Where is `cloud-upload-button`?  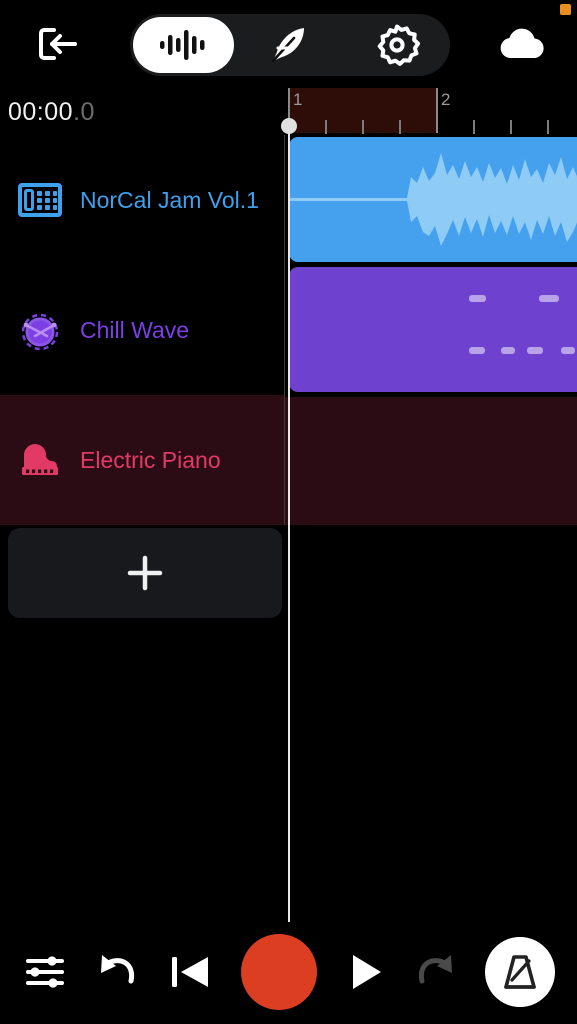
cloud-upload-button is located at coordinates (522, 44).